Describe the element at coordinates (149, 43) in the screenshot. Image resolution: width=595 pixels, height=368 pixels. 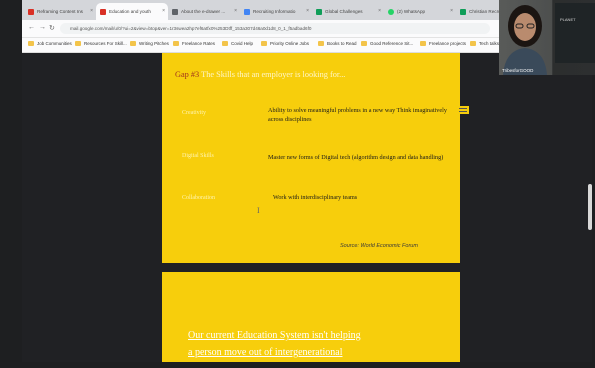
I see `bookmark-writing-pitches: Writing Pitches` at that location.